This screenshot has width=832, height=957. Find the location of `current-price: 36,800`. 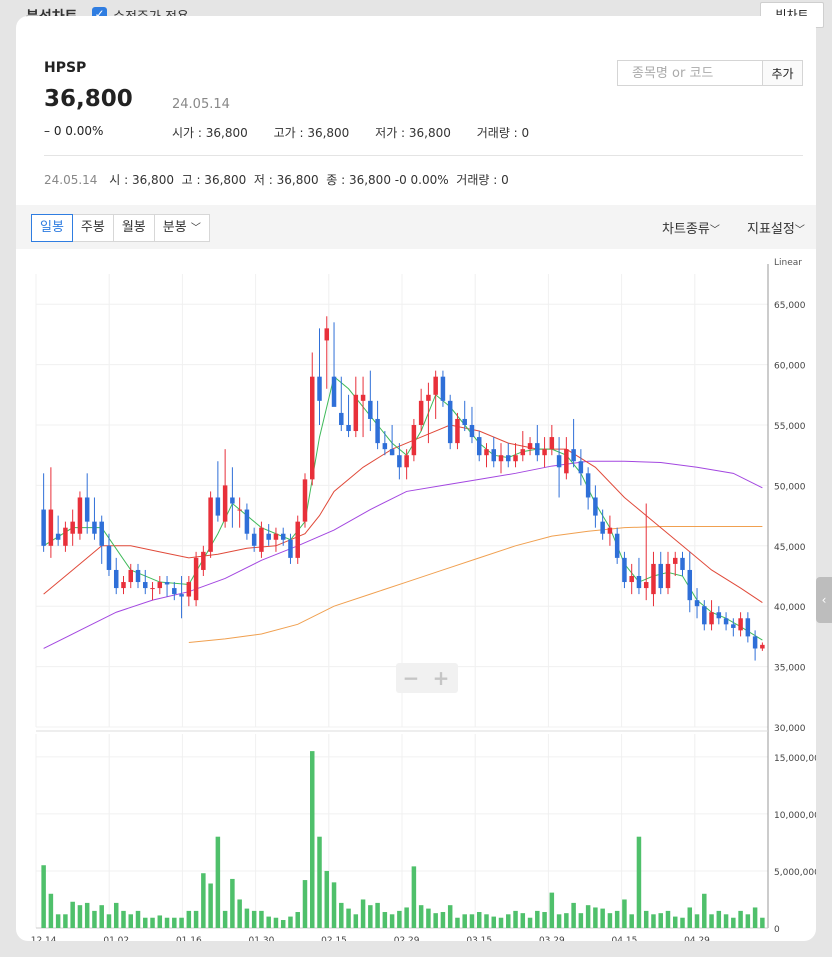

current-price: 36,800 is located at coordinates (88, 99).